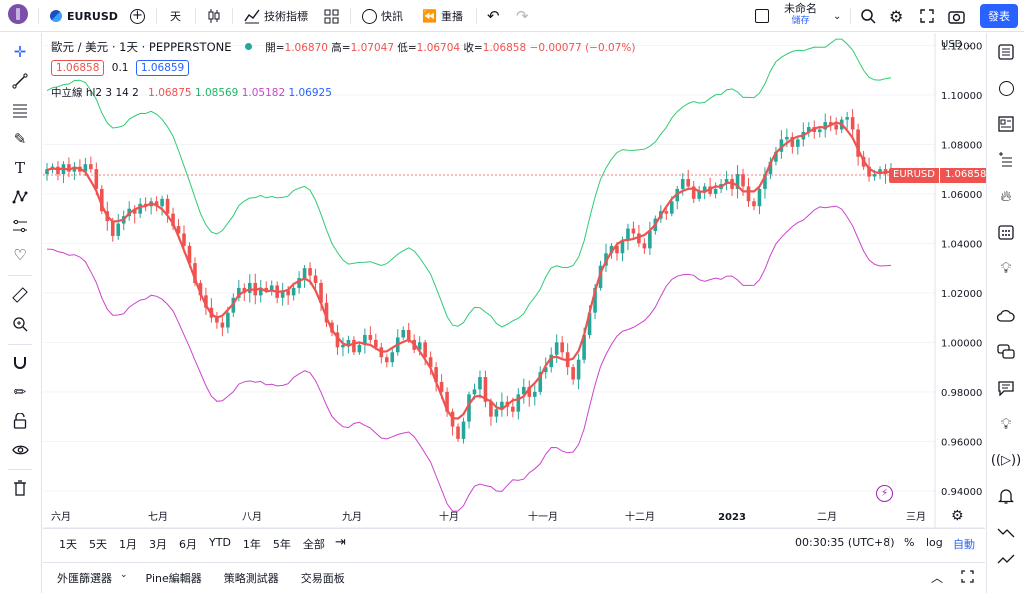 This screenshot has width=1024, height=593. I want to click on alerts-button, so click(1006, 88).